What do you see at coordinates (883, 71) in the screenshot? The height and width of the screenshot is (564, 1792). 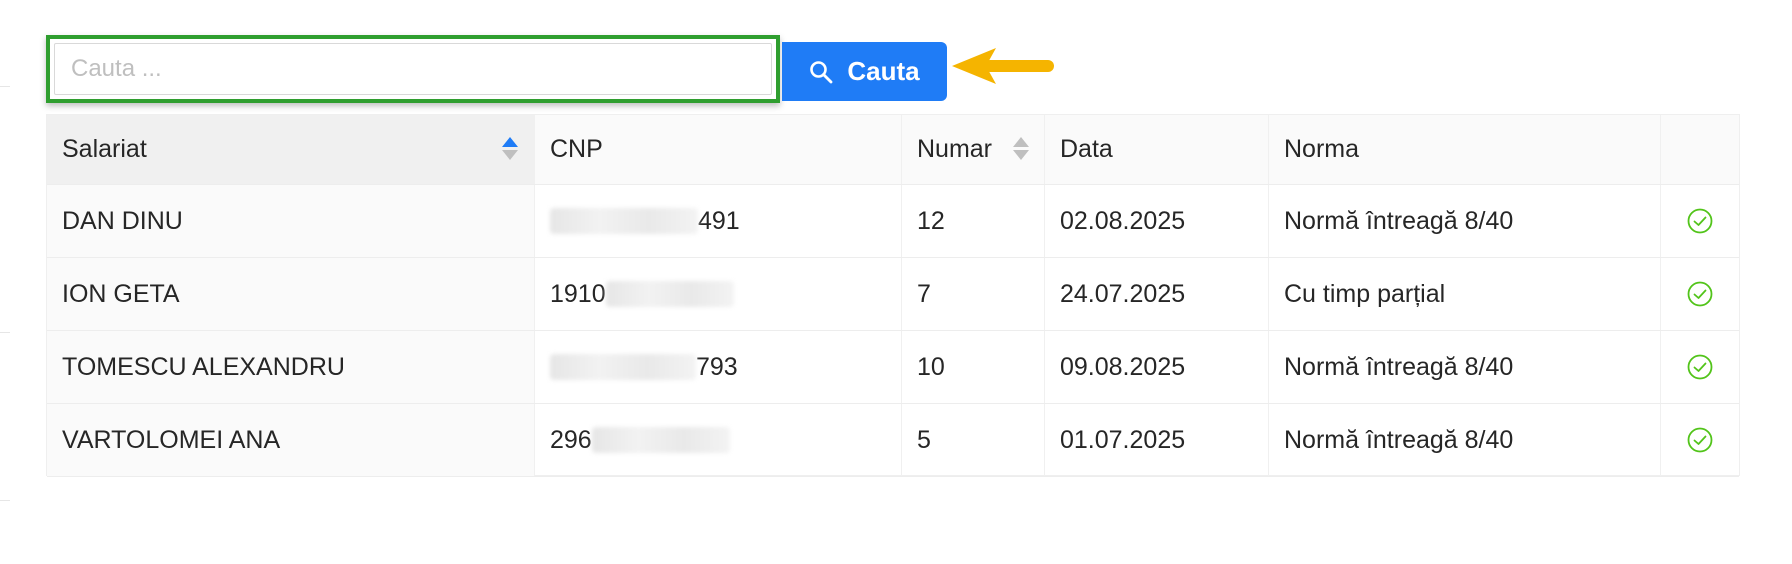 I see `search-button-label: Cauta` at bounding box center [883, 71].